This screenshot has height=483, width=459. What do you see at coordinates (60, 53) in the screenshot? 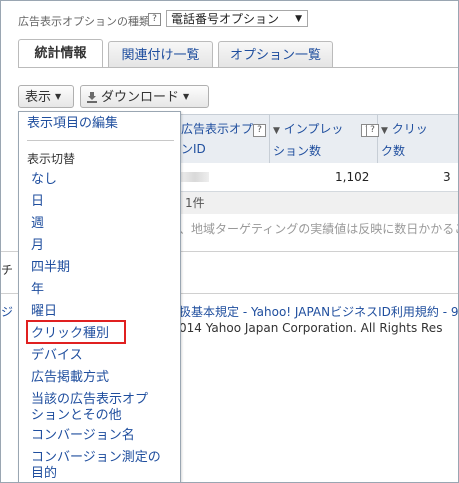
I see `tab-statistics: 統計情報` at bounding box center [60, 53].